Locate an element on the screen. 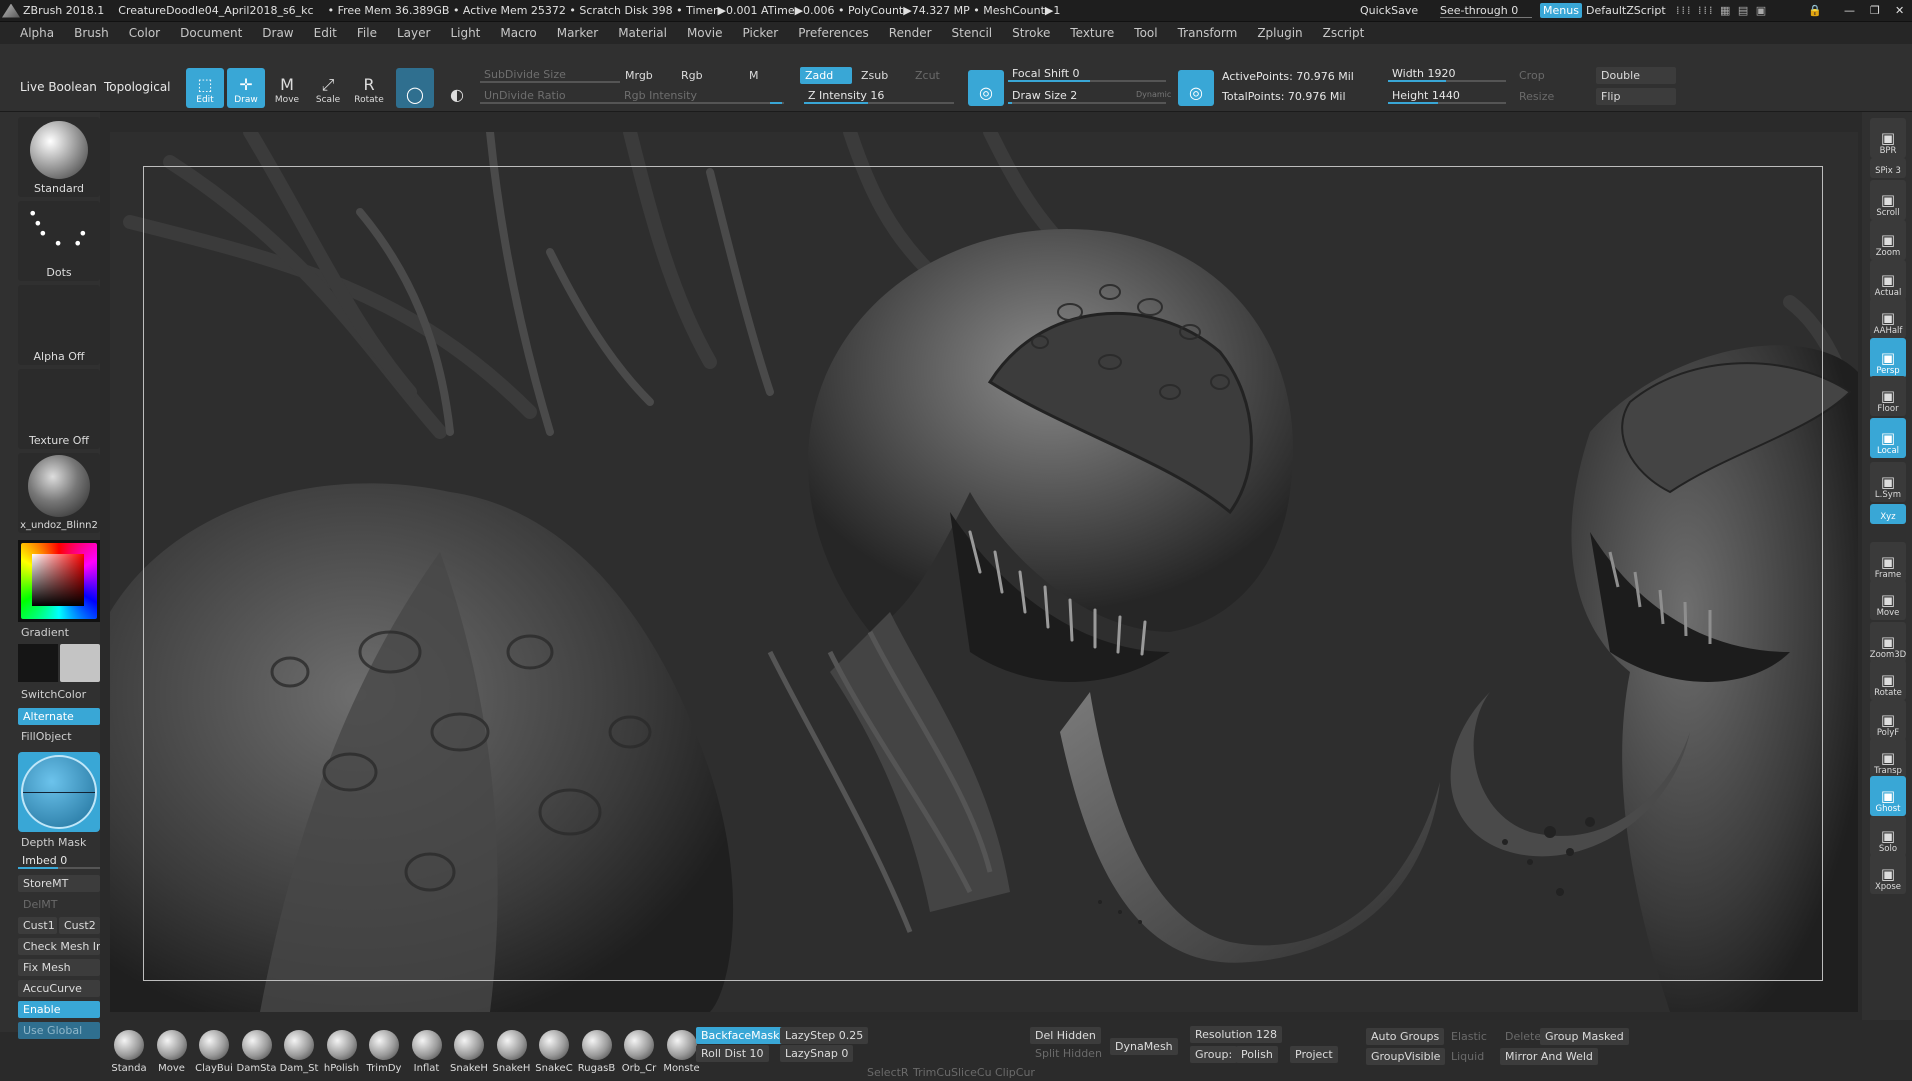 The image size is (1912, 1081). undivide-ratio-slider: UnDivide Ratio is located at coordinates (550, 96).